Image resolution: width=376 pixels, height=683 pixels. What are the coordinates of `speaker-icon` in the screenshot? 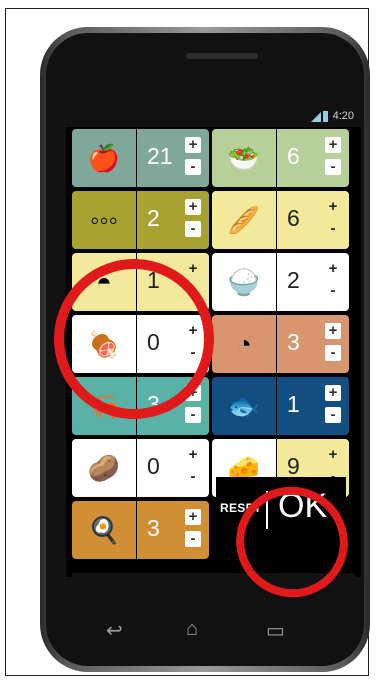 It's located at (222, 56).